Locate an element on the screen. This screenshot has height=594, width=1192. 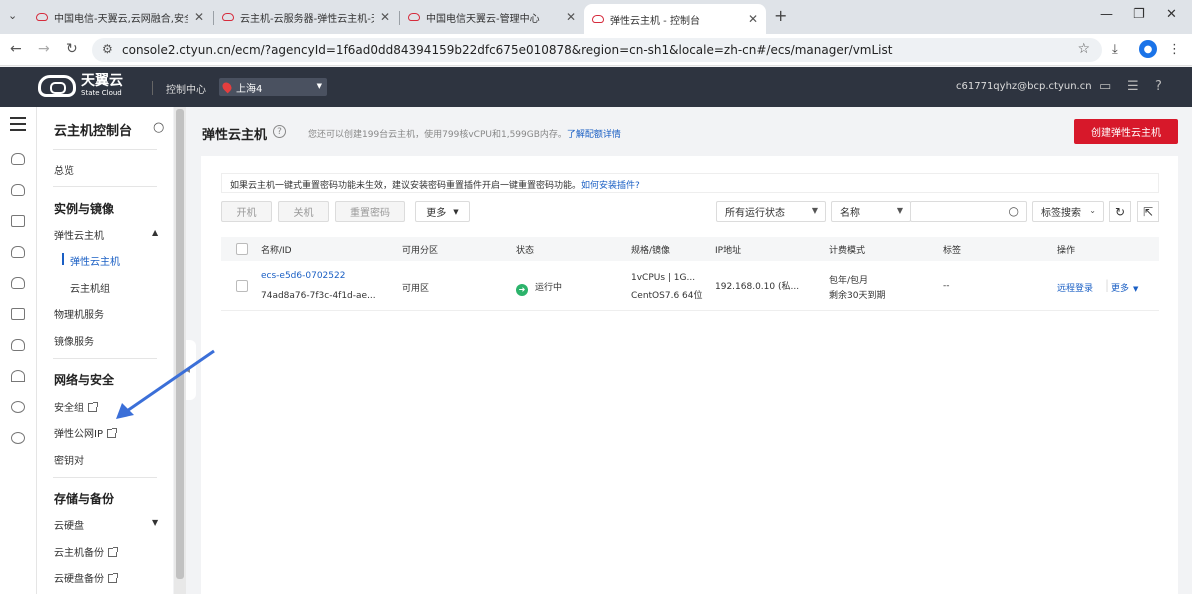
search-input: ○ is located at coordinates (968, 211).